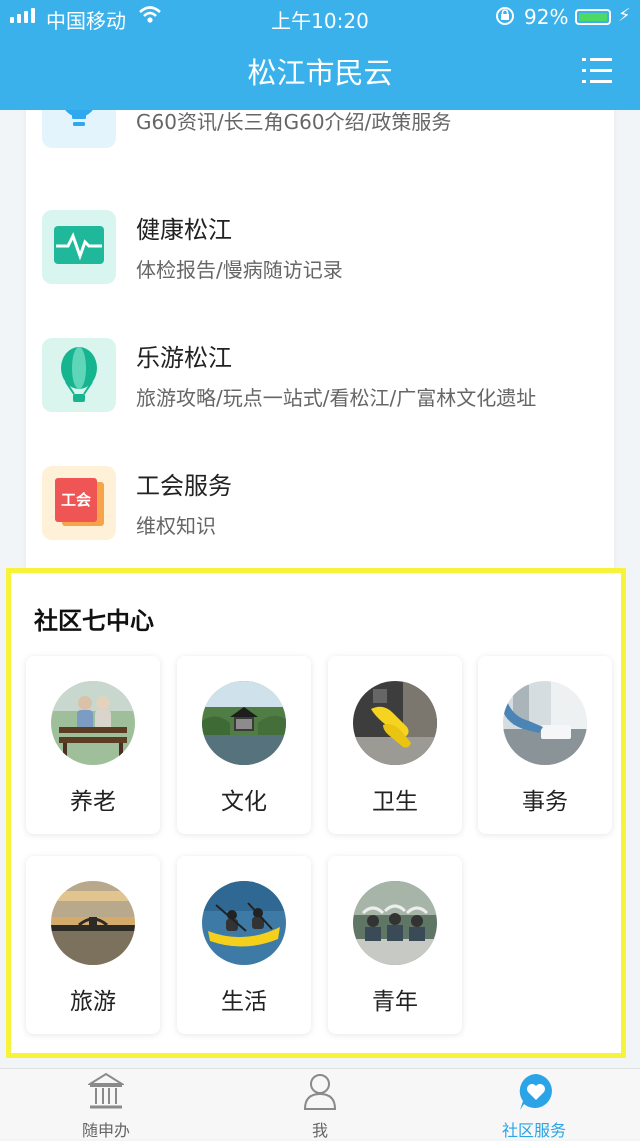 The image size is (640, 1141). Describe the element at coordinates (624, 15) in the screenshot. I see `charging-icon: ⚡` at that location.